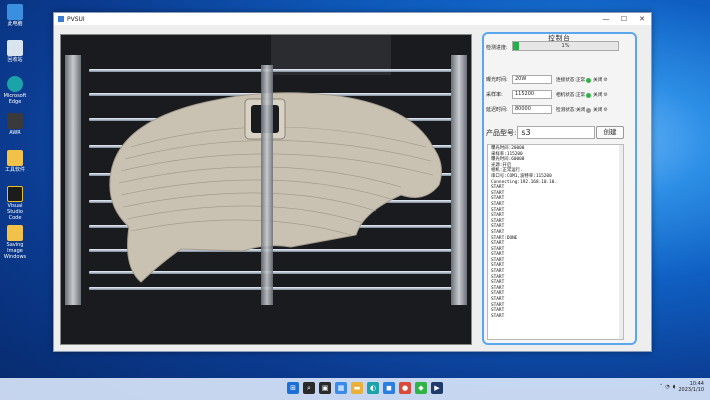 The height and width of the screenshot is (400, 710). What do you see at coordinates (532, 109) in the screenshot?
I see `delay-field: 80000` at bounding box center [532, 109].